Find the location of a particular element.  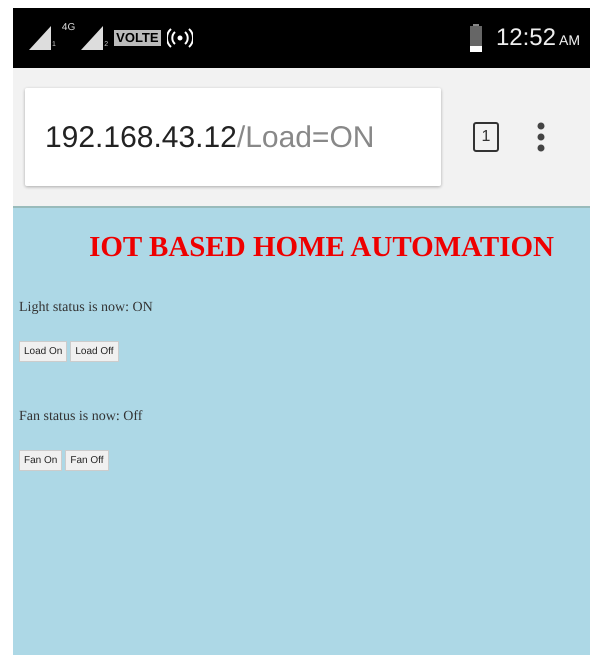

toggle-button: Load Off is located at coordinates (94, 351).